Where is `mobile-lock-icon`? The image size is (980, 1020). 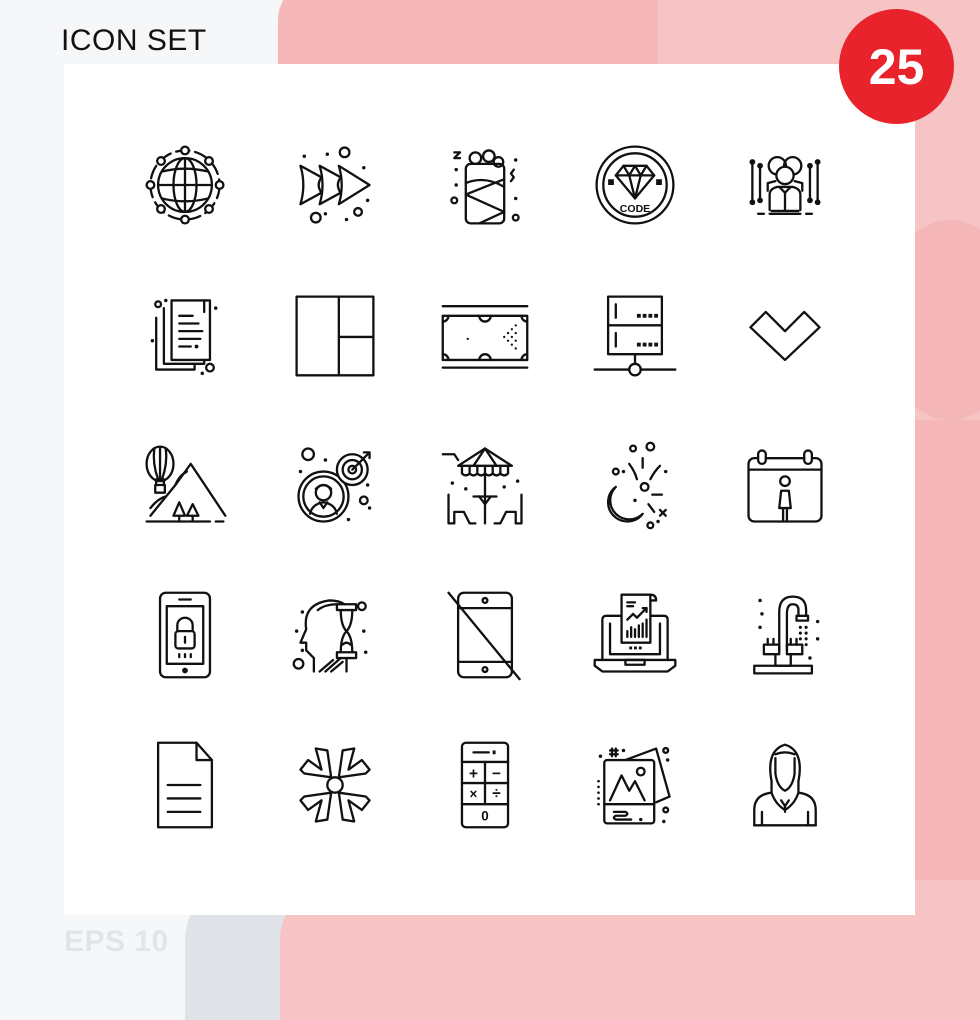 mobile-lock-icon is located at coordinates (185, 635).